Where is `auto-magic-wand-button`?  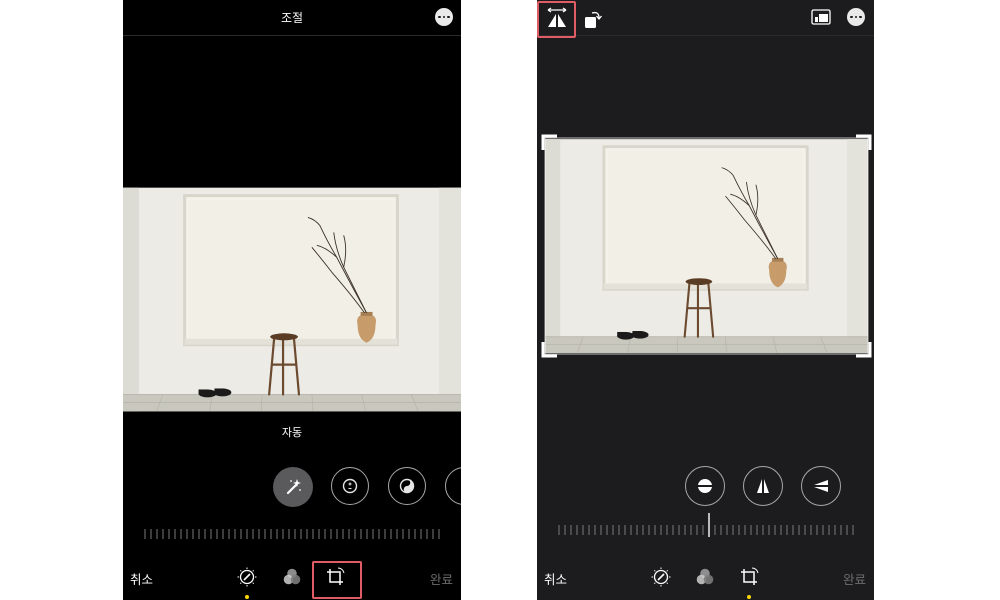
auto-magic-wand-button is located at coordinates (293, 487).